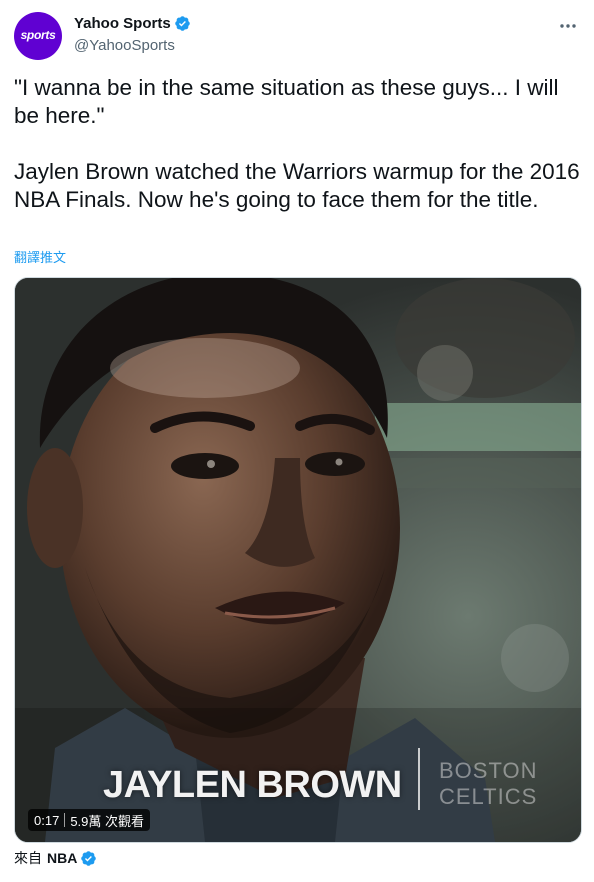 The width and height of the screenshot is (594, 882). Describe the element at coordinates (62, 858) in the screenshot. I see `source-account-link: NBA` at that location.